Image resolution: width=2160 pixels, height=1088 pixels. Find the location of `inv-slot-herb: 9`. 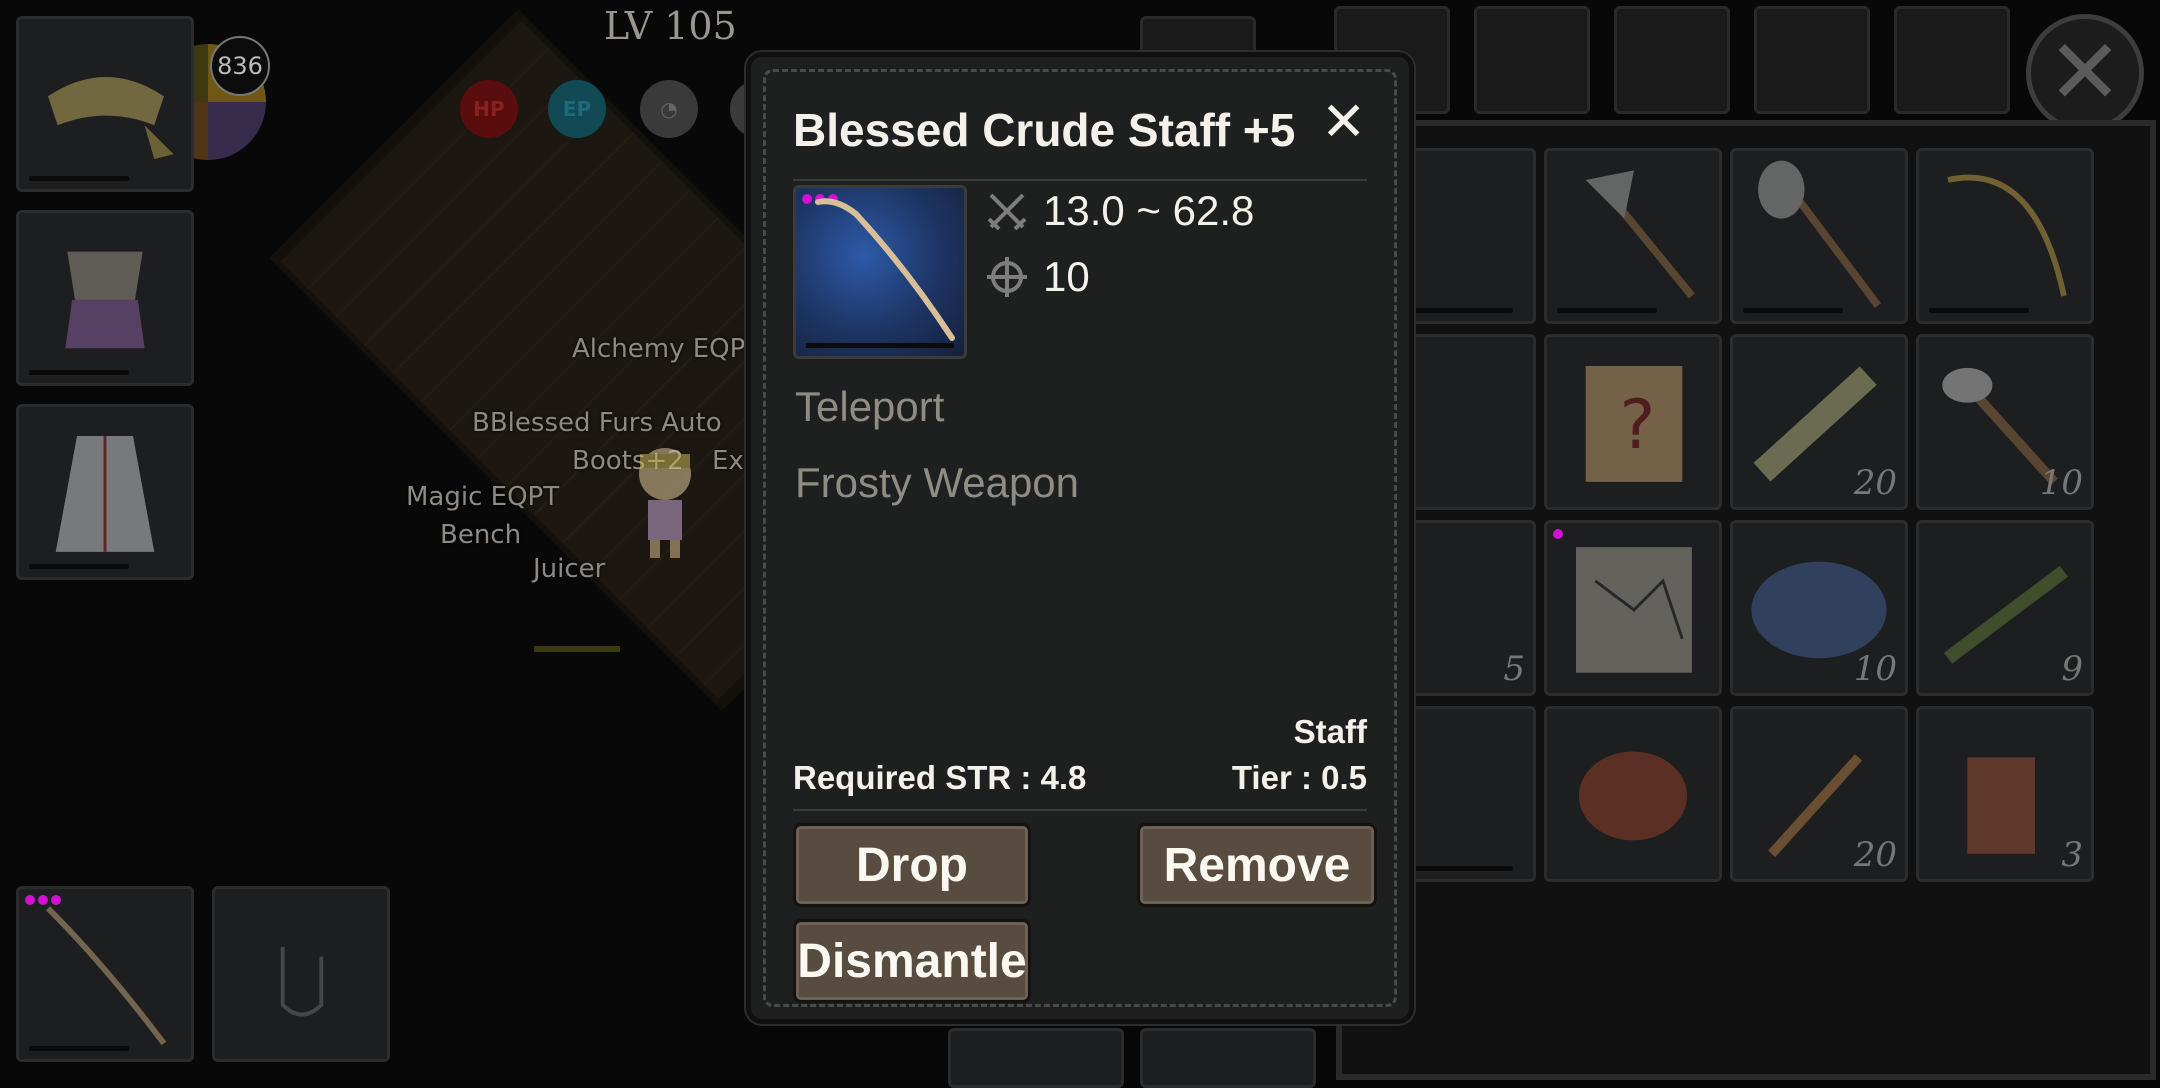

inv-slot-herb: 9 is located at coordinates (2005, 608).